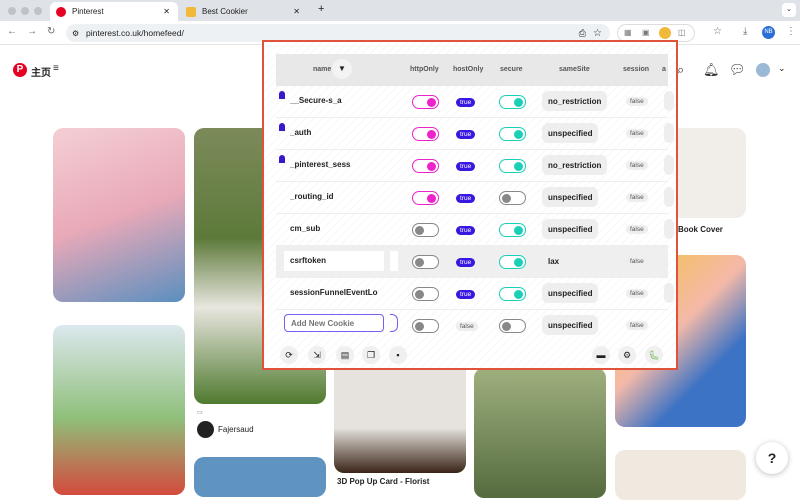  What do you see at coordinates (680, 70) in the screenshot?
I see `search-icon: ⌕` at bounding box center [680, 70].